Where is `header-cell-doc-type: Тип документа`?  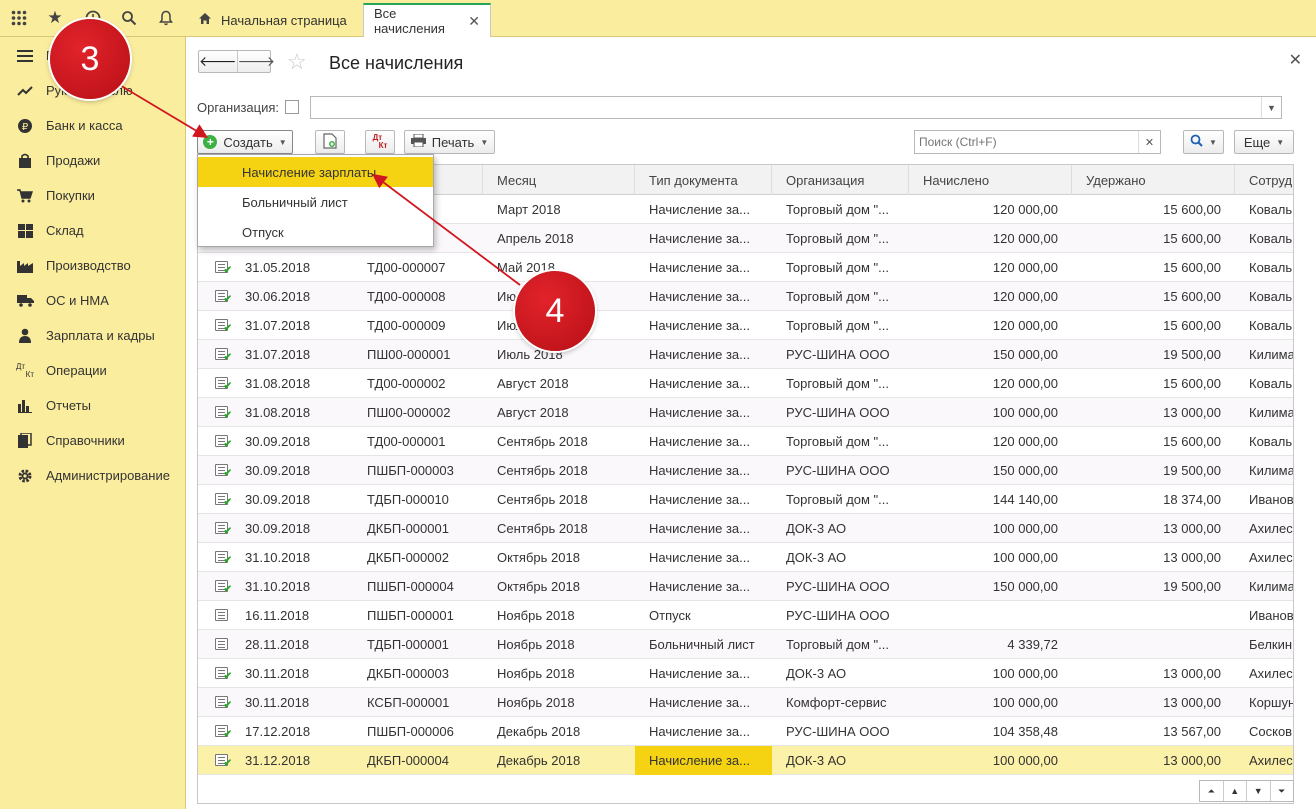 header-cell-doc-type: Тип документа is located at coordinates (703, 180).